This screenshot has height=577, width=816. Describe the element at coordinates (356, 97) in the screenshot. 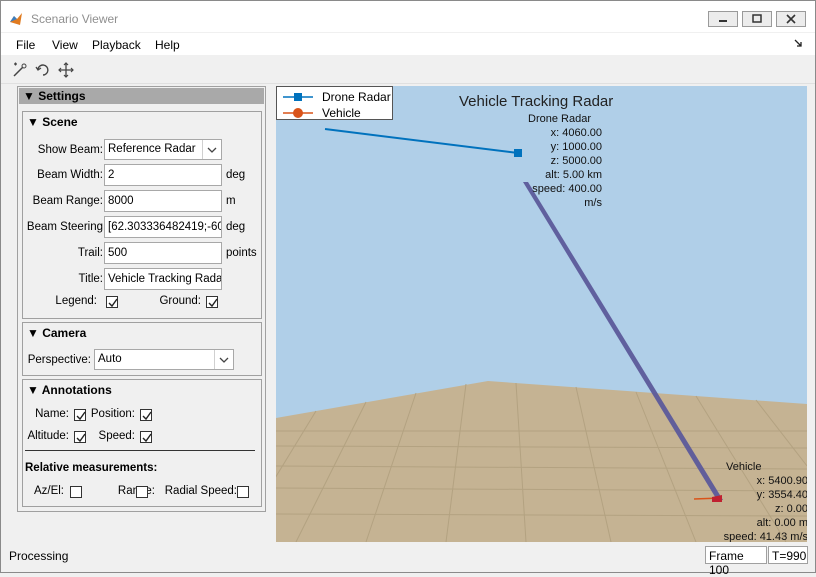

I see `legend-drone-radar: Drone Radar` at that location.